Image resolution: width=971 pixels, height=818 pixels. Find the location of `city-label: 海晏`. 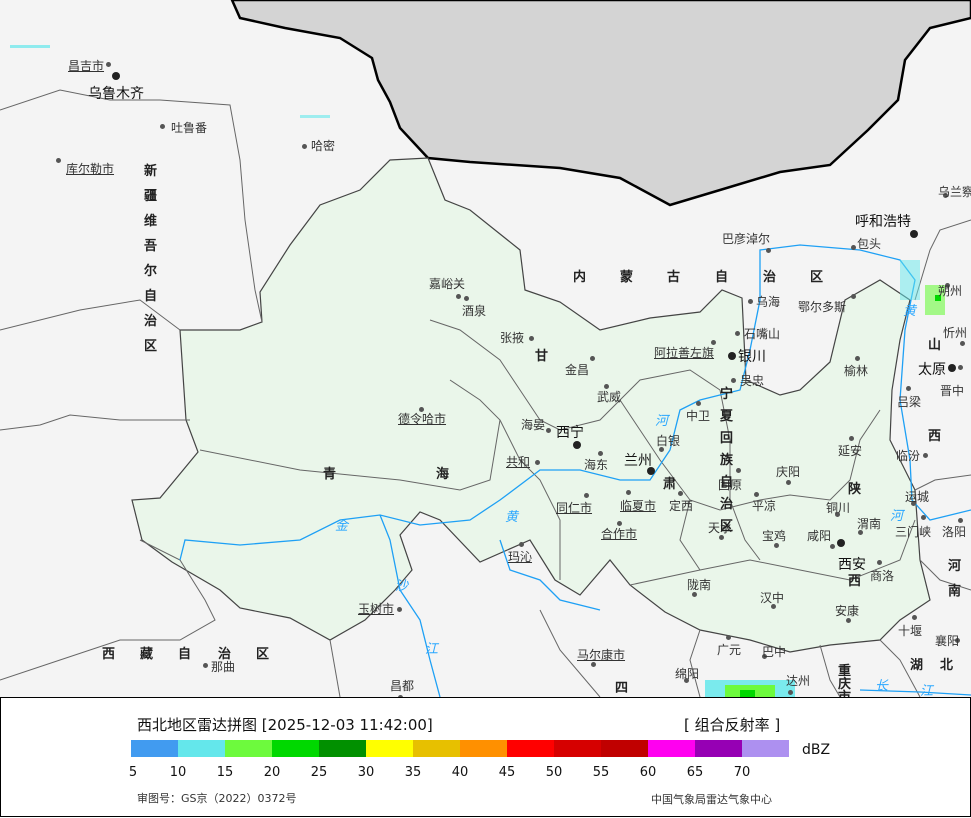

city-label: 海晏 is located at coordinates (533, 425).